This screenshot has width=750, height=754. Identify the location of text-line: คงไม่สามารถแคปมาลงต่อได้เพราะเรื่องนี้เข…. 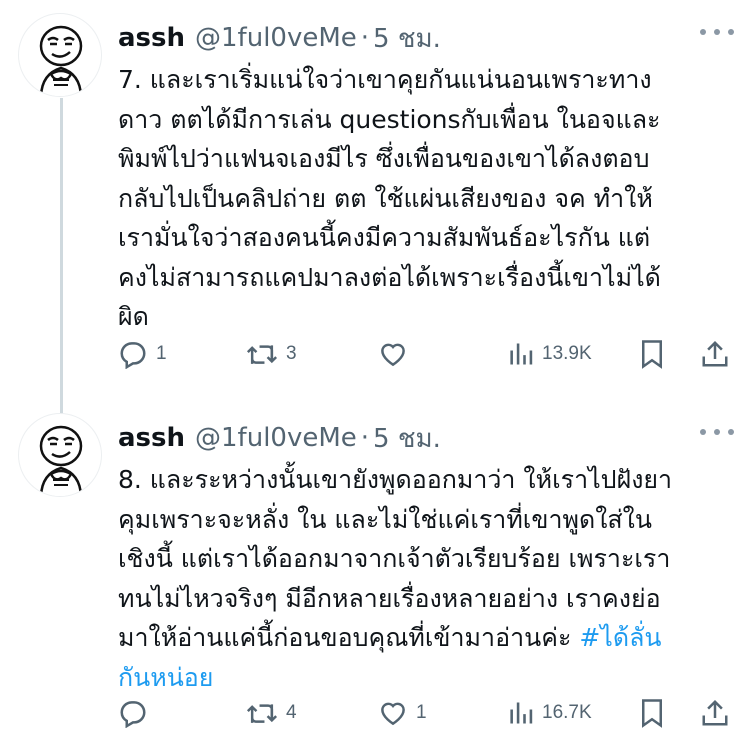
(389, 277).